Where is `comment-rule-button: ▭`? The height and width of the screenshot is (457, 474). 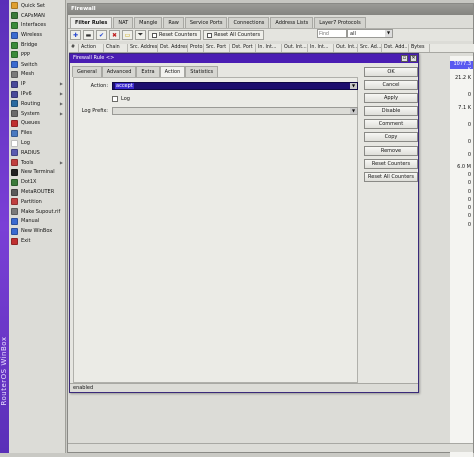
comment-rule-button: ▭ is located at coordinates (127, 35).